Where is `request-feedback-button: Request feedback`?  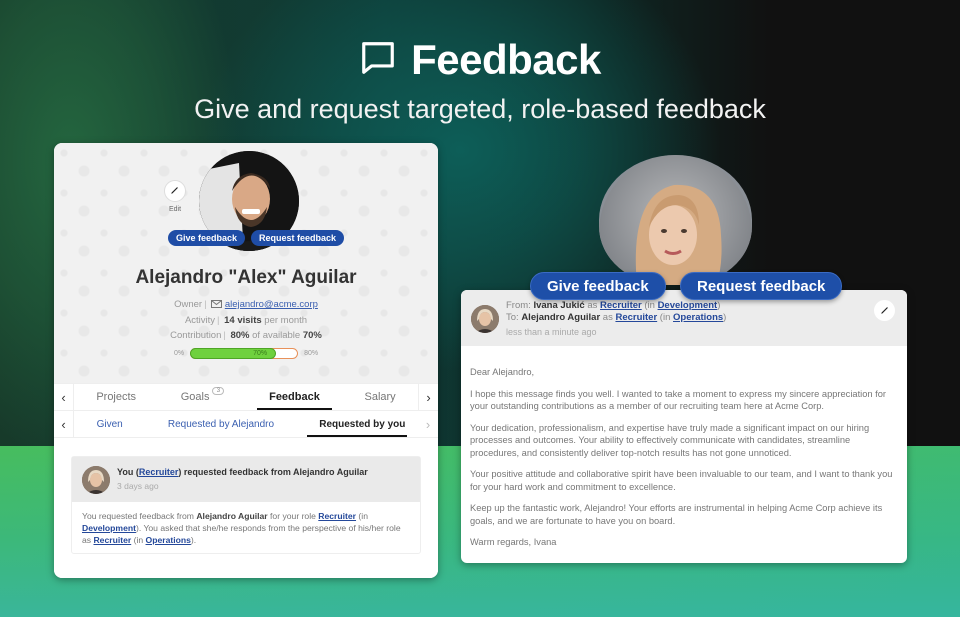
request-feedback-button: Request feedback is located at coordinates (298, 238).